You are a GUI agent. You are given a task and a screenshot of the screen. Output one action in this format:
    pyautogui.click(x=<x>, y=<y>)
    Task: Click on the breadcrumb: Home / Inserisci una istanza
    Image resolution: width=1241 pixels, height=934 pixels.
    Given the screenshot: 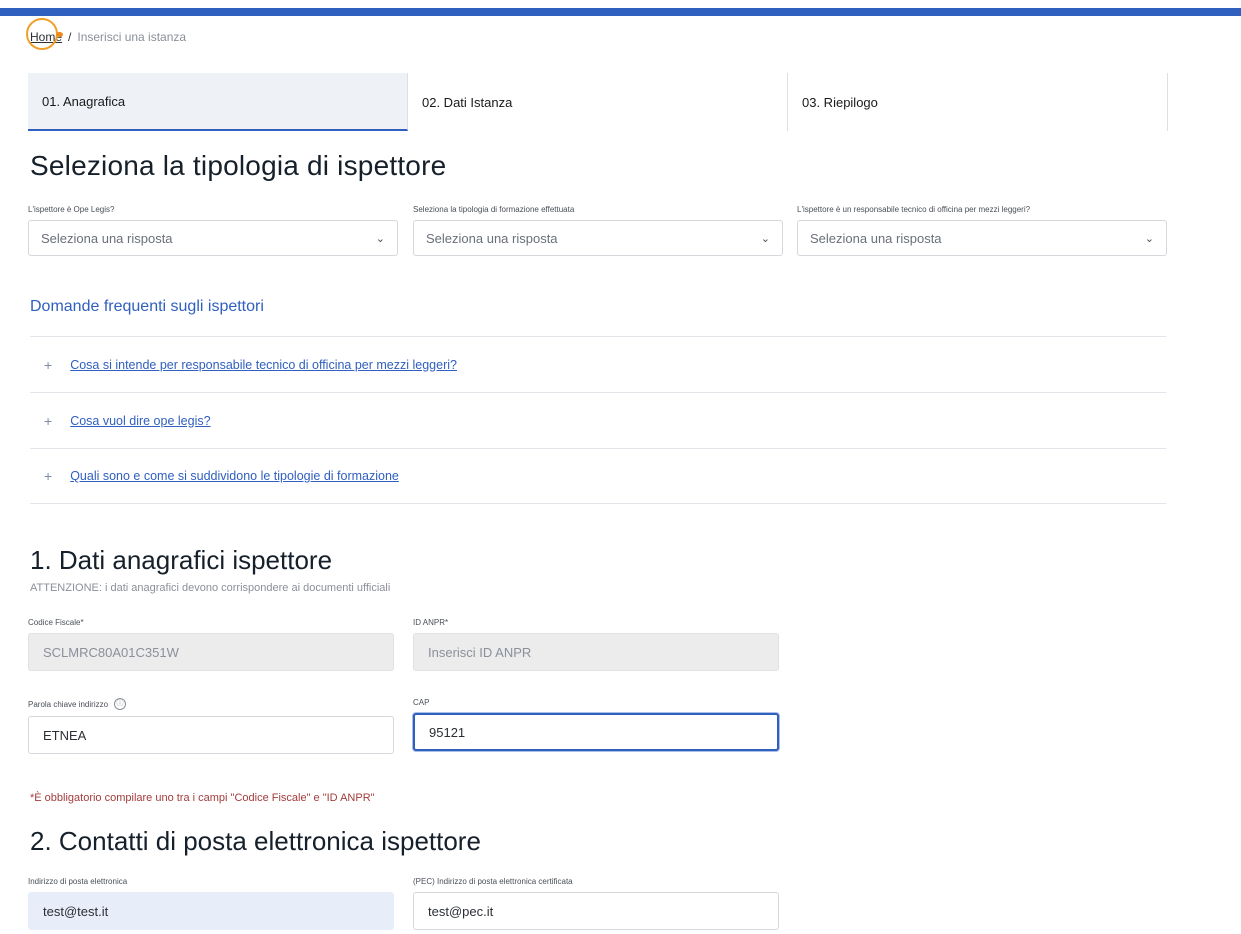 What is the action you would take?
    pyautogui.click(x=106, y=34)
    